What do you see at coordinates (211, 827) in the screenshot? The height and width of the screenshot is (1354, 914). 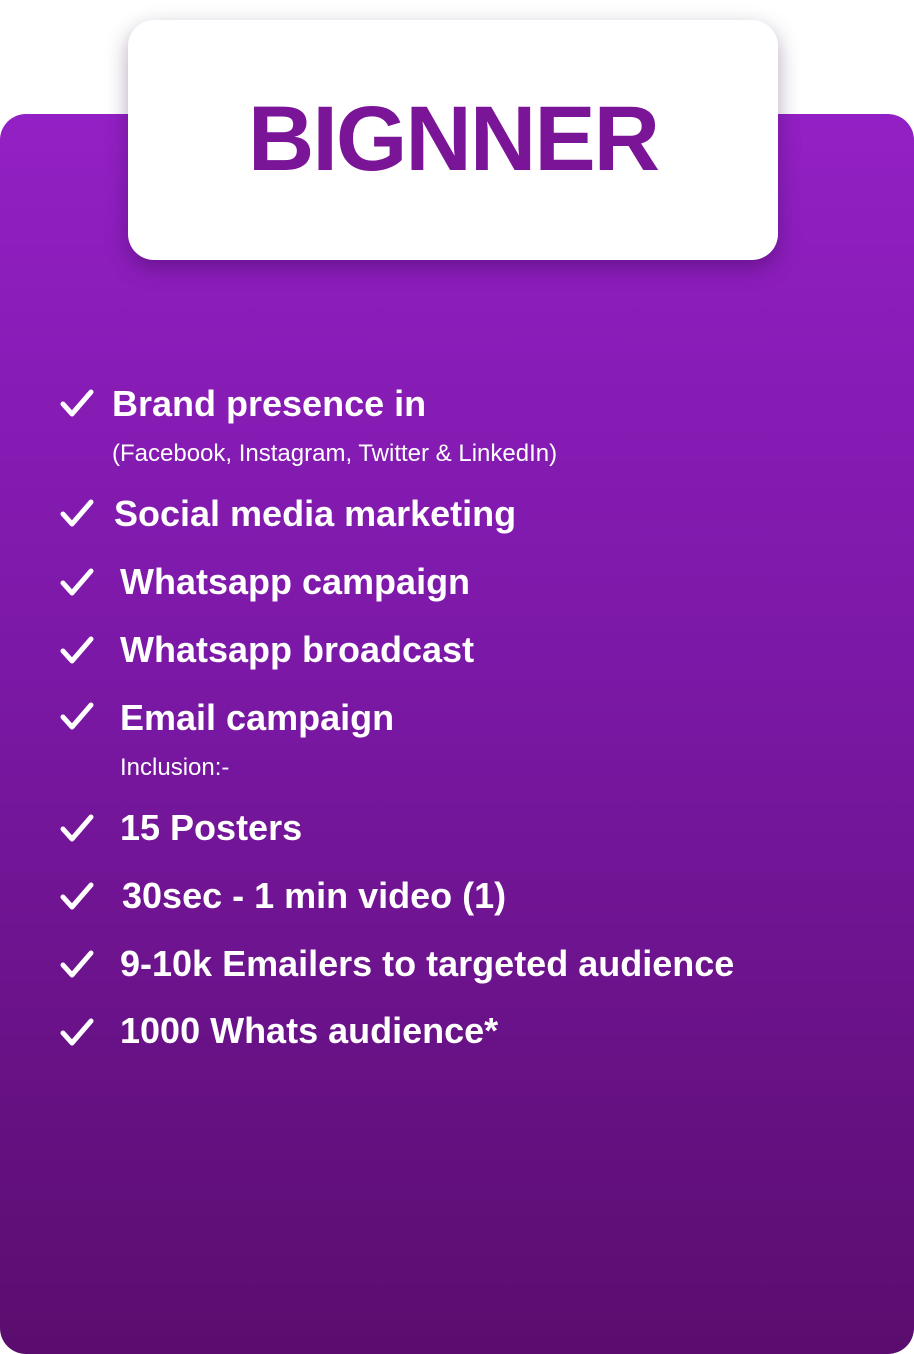 I see `feature-label: 15 Posters` at bounding box center [211, 827].